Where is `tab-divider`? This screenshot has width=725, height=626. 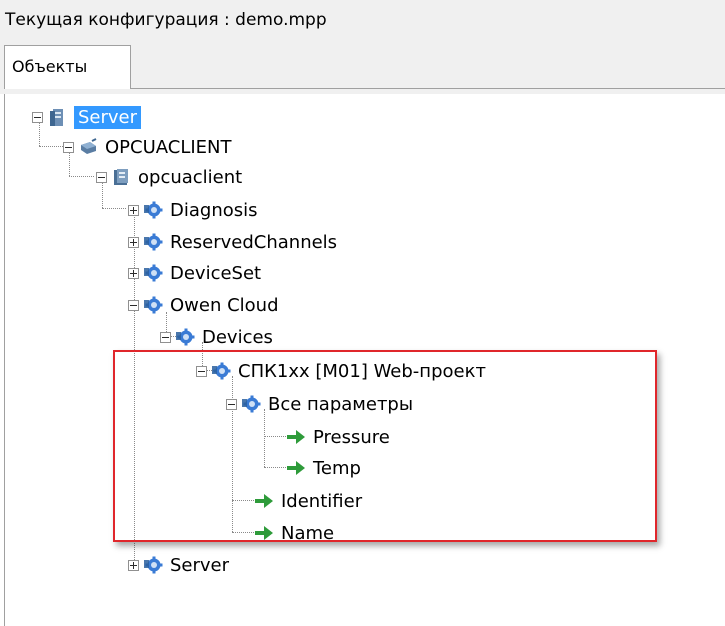
tab-divider is located at coordinates (428, 88).